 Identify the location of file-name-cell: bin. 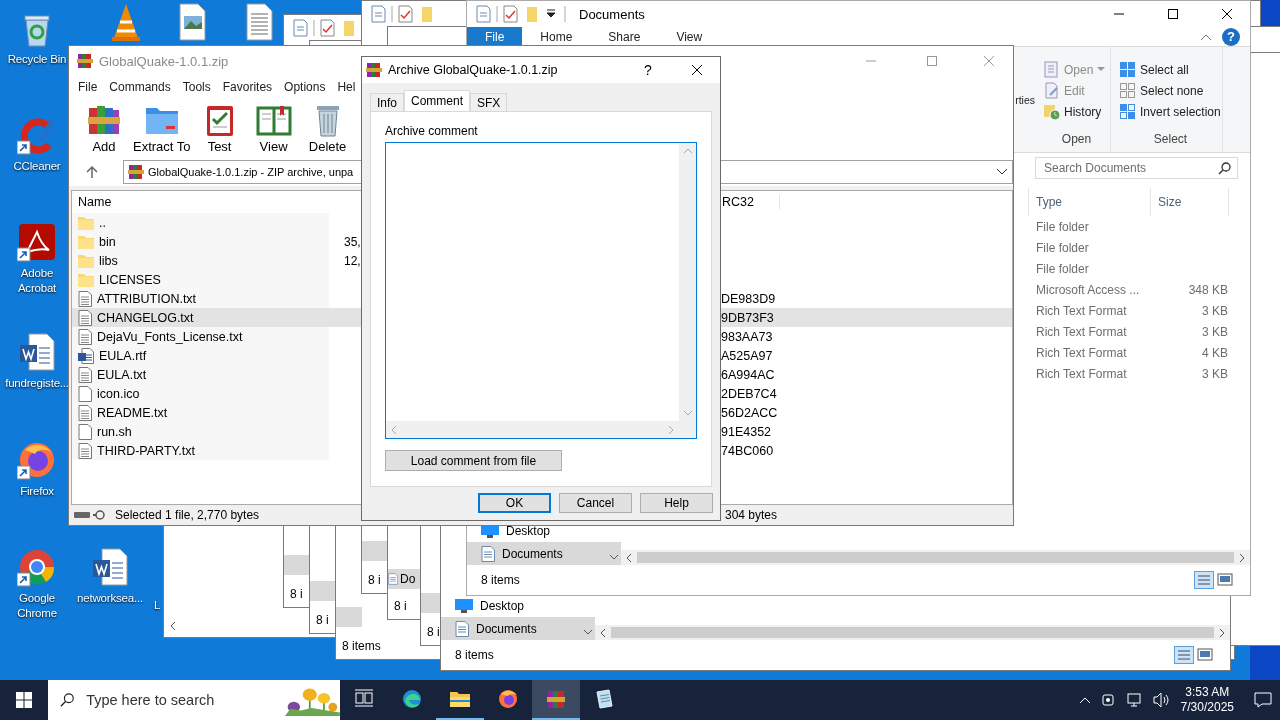
(200, 241).